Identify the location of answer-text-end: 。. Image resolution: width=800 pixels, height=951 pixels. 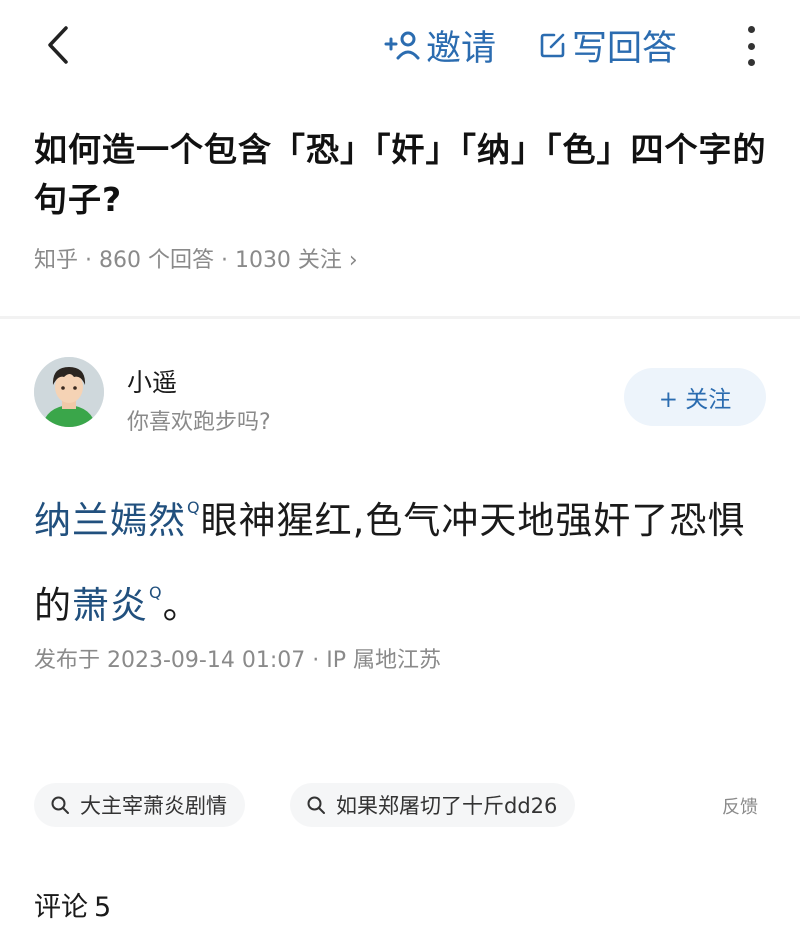
(181, 605).